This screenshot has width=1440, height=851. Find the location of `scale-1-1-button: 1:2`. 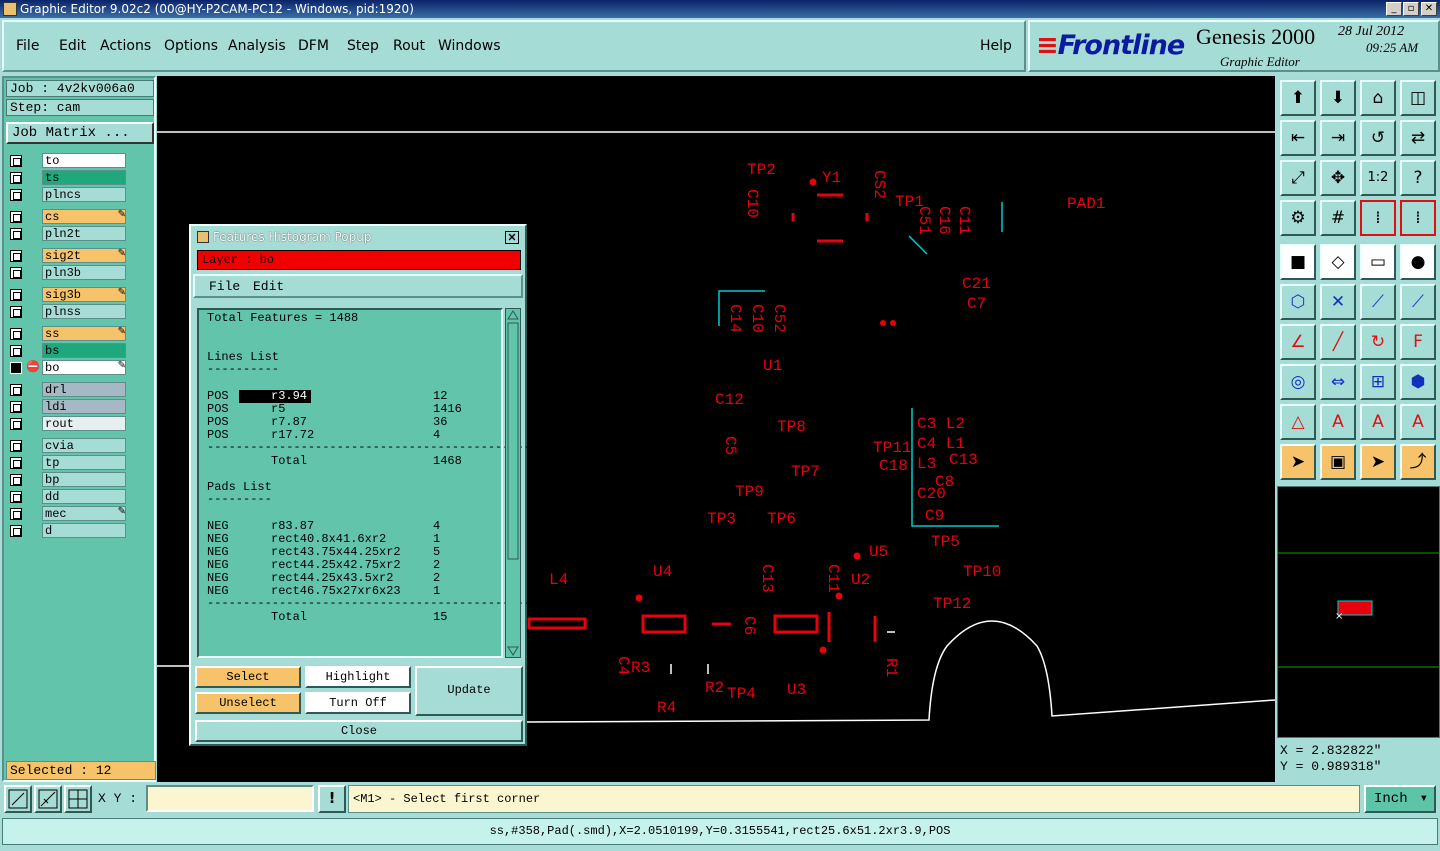

scale-1-1-button: 1:2 is located at coordinates (1378, 178).